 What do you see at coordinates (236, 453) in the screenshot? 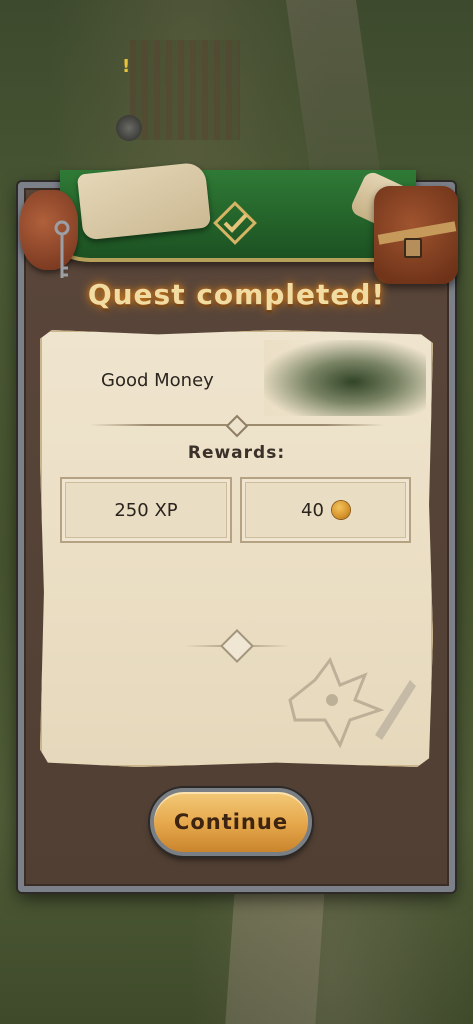
I see `rewards-heading: Rewards:` at bounding box center [236, 453].